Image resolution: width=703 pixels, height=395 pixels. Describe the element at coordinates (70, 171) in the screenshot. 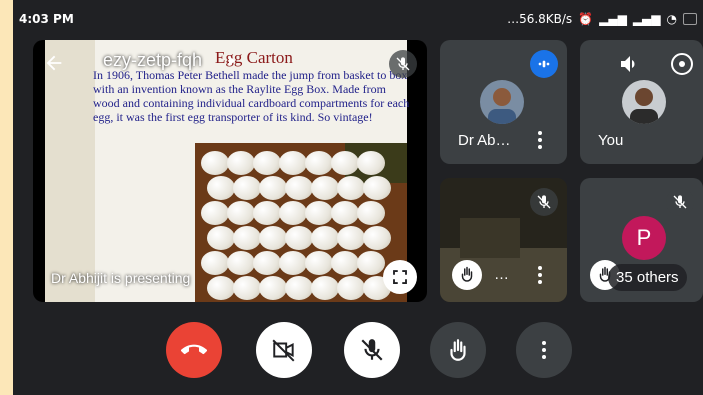

I see `slide-decoration` at that location.